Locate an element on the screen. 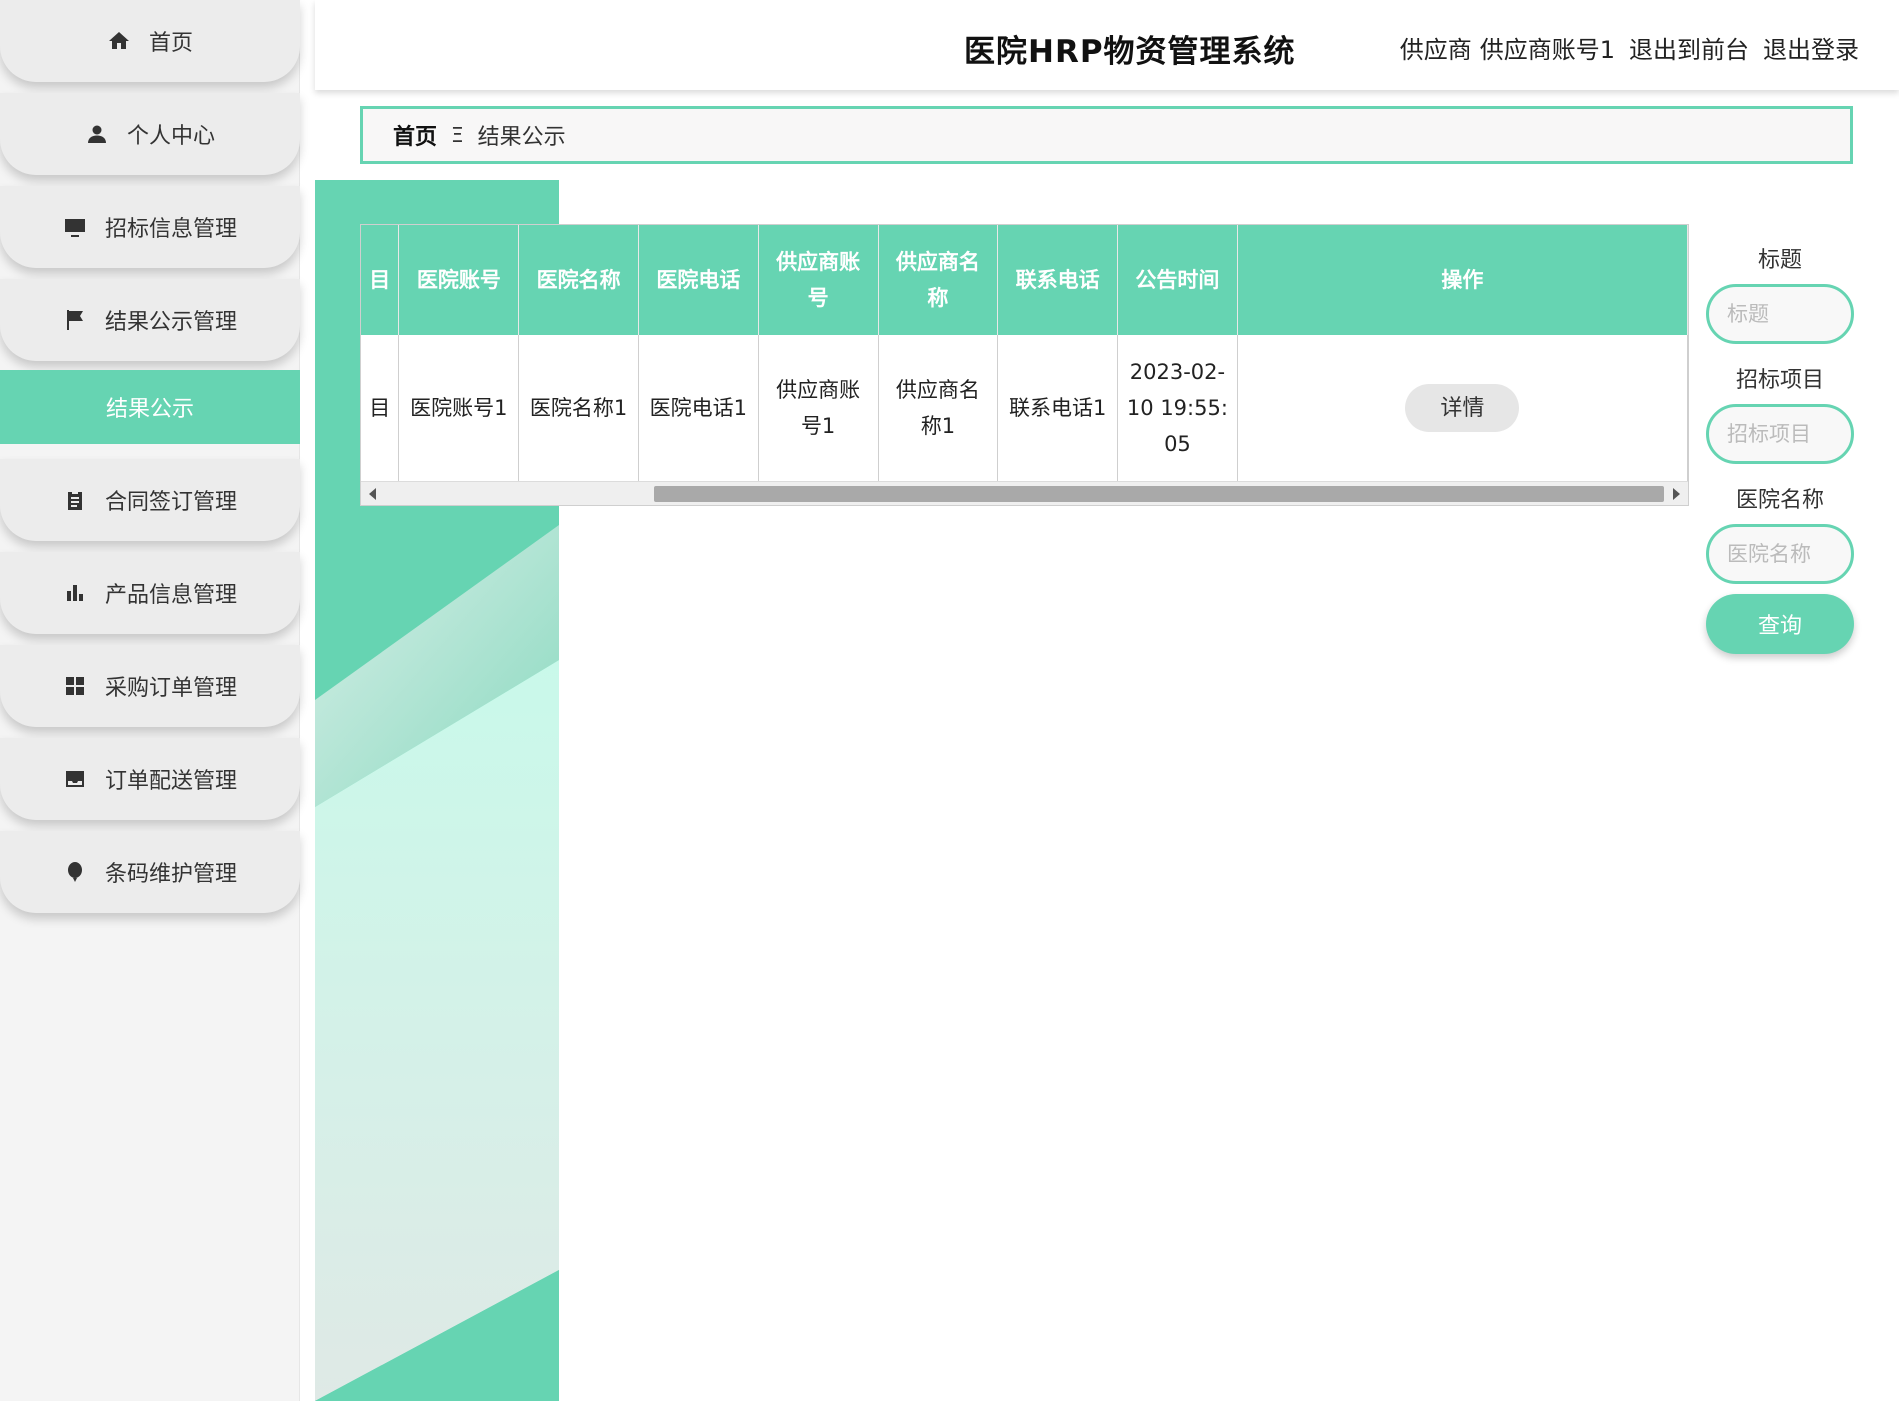 This screenshot has width=1899, height=1401. sidebar-item-label: 订单配送管理 is located at coordinates (170, 781).